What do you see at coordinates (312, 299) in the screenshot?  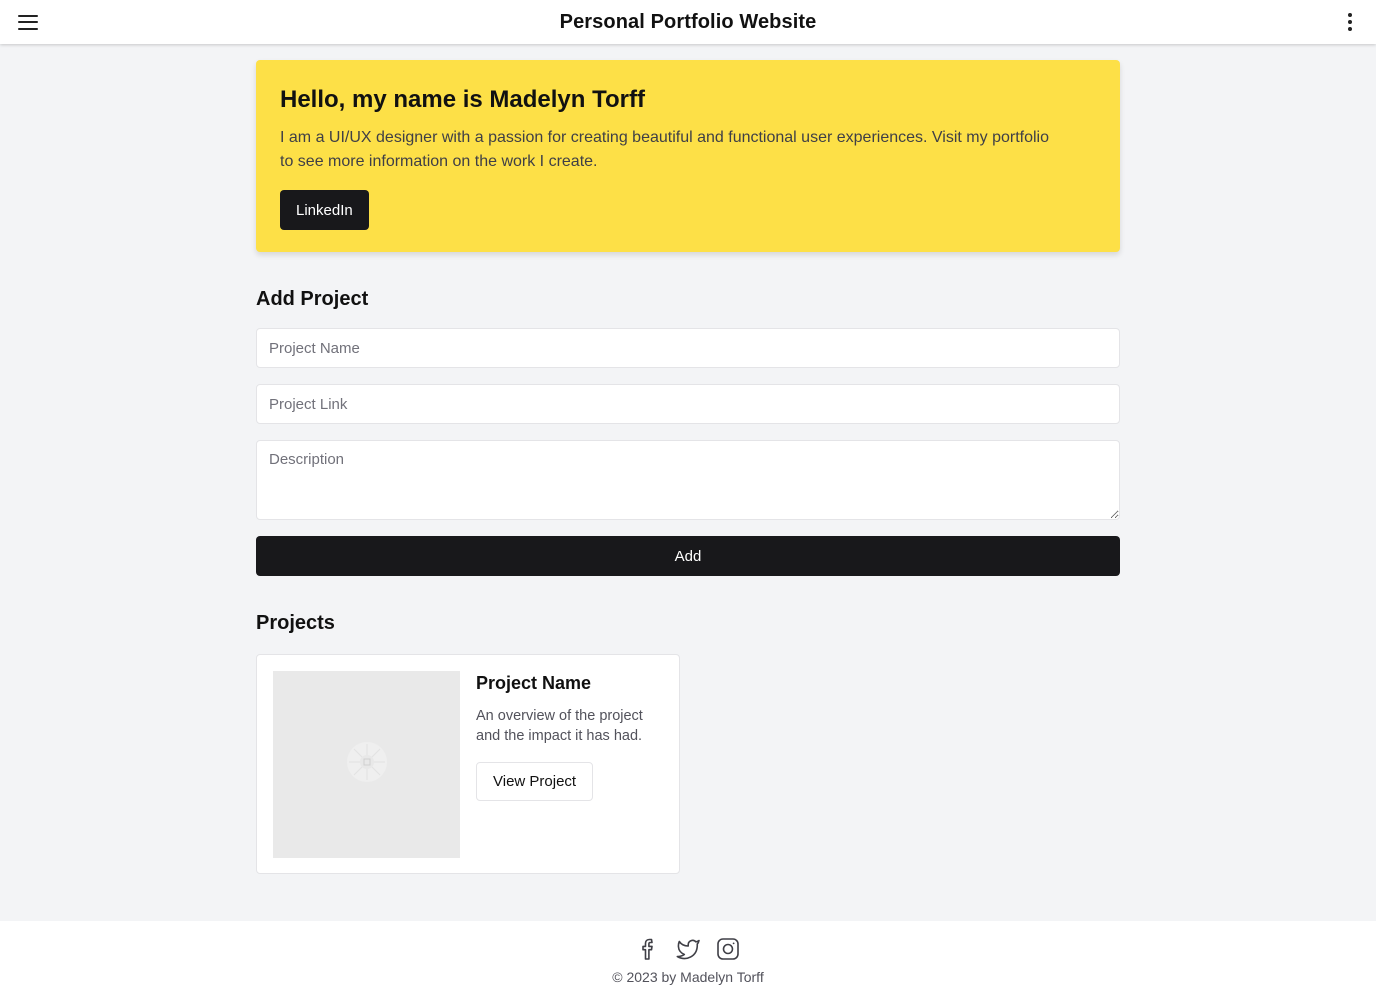 I see `add-project-title: Add Project` at bounding box center [312, 299].